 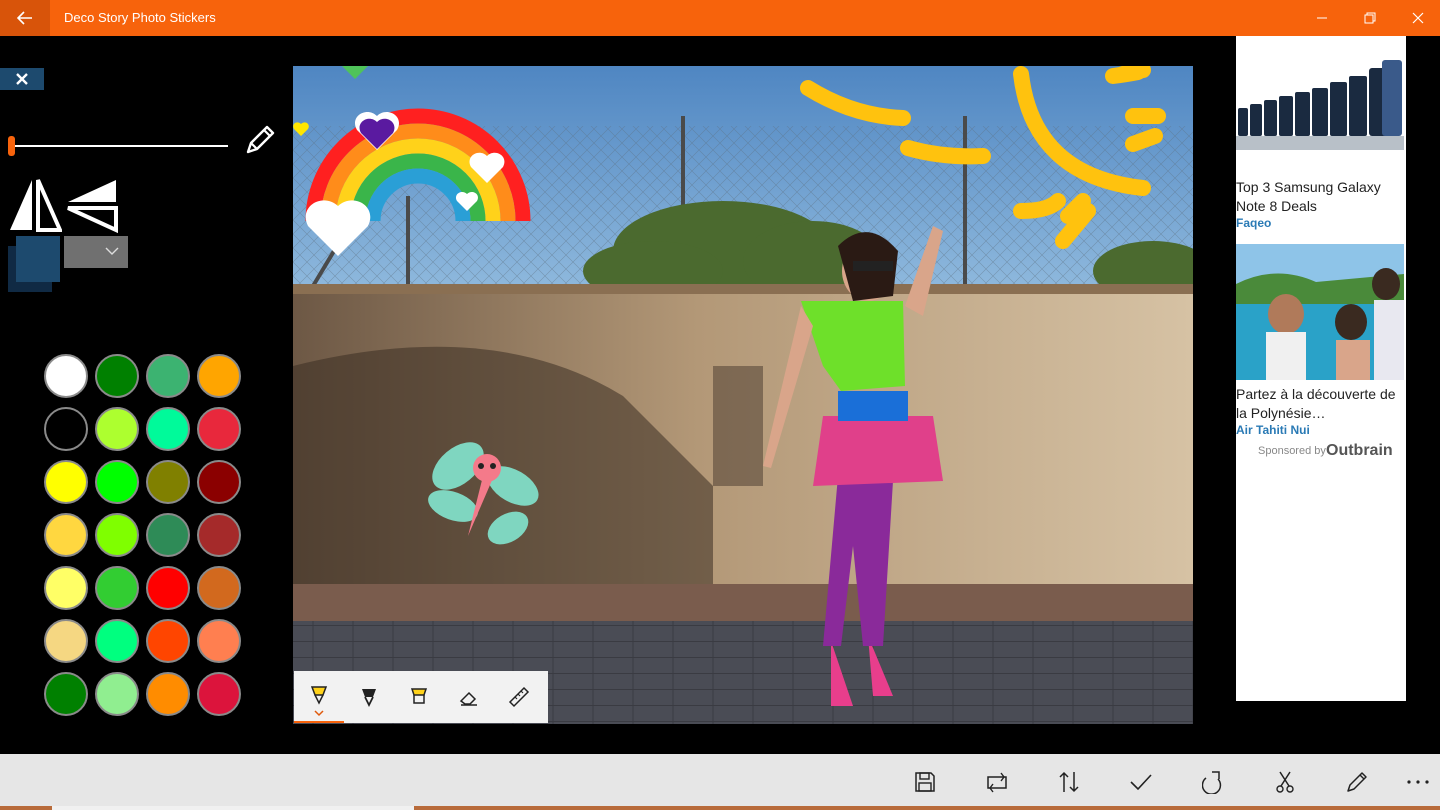 I want to click on more-button, so click(x=1418, y=782).